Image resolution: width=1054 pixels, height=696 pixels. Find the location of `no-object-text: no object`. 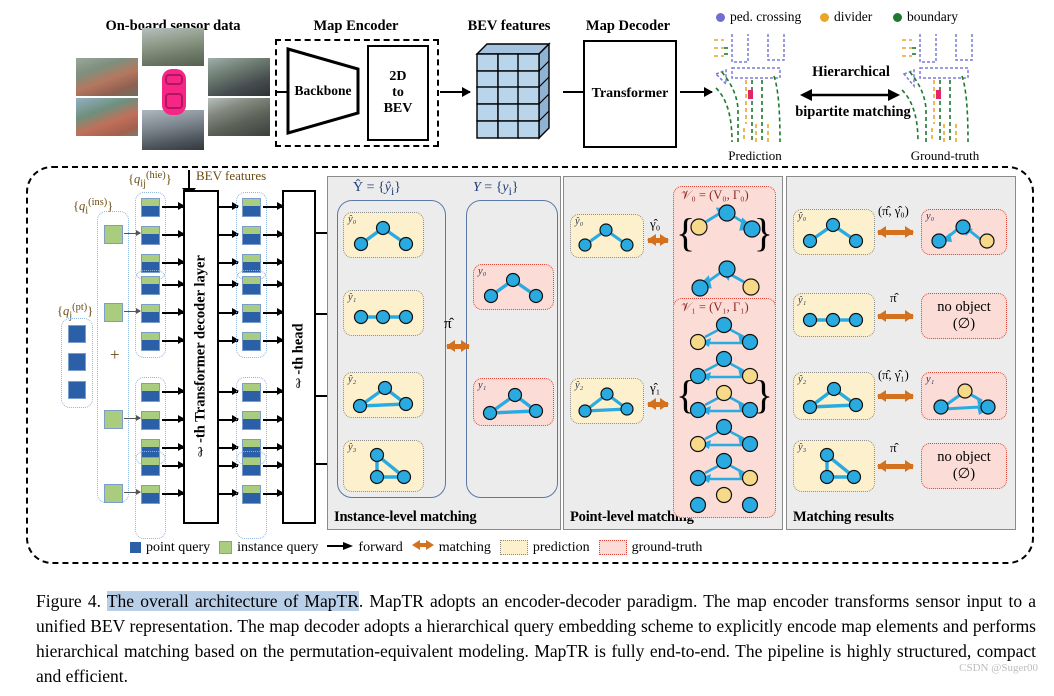

no-object-text: no object is located at coordinates (964, 307).